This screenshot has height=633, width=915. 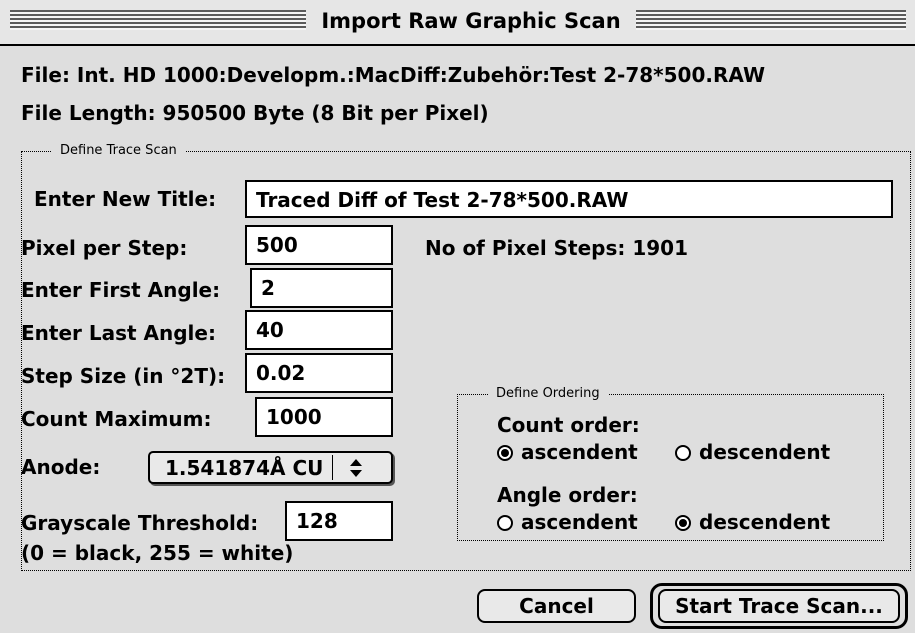 I want to click on window-title: Import Raw Graphic Scan, so click(x=471, y=21).